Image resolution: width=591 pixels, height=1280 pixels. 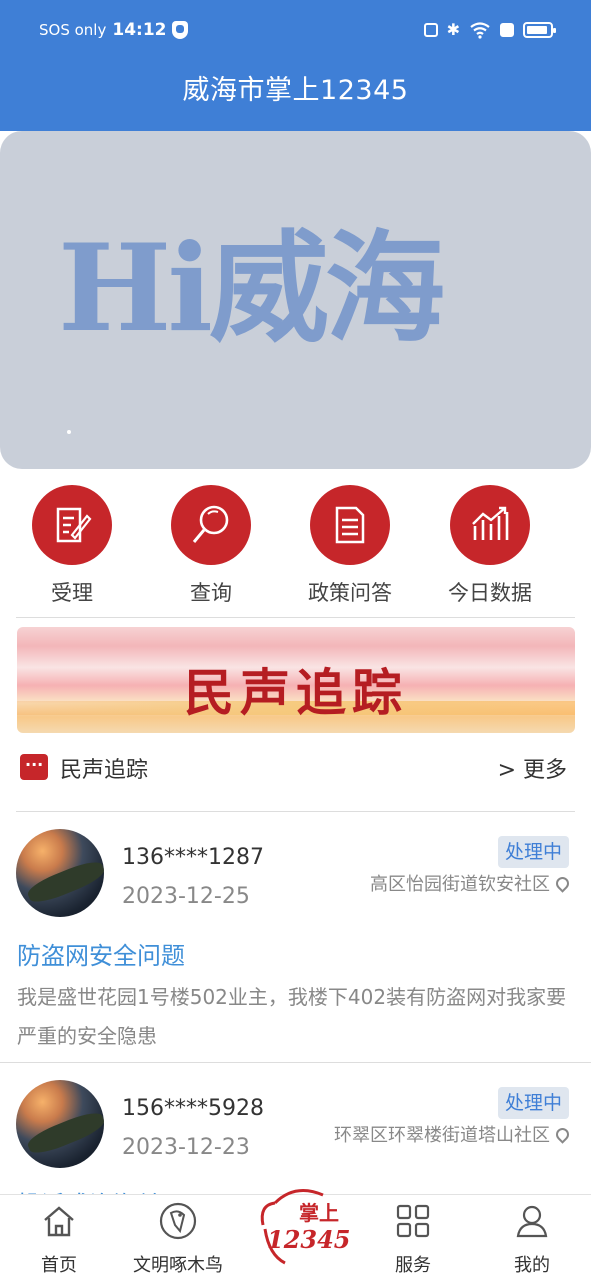 I want to click on status-right: ✱, so click(x=489, y=29).